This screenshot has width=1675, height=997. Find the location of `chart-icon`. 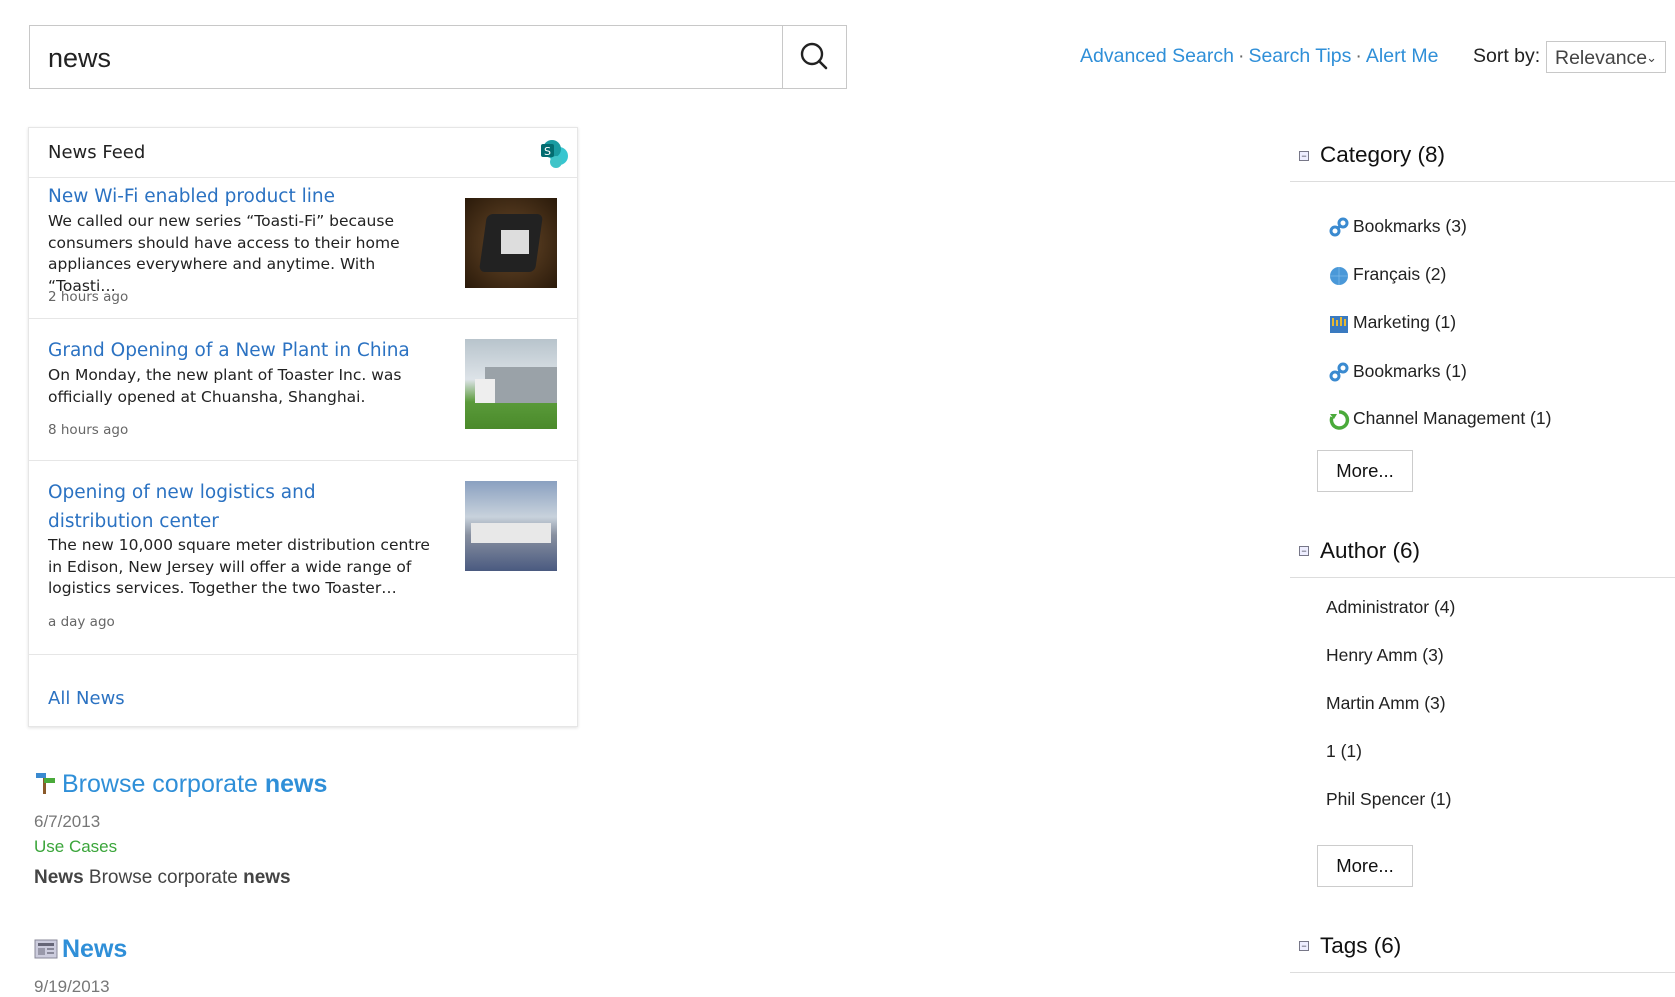

chart-icon is located at coordinates (1340, 325).